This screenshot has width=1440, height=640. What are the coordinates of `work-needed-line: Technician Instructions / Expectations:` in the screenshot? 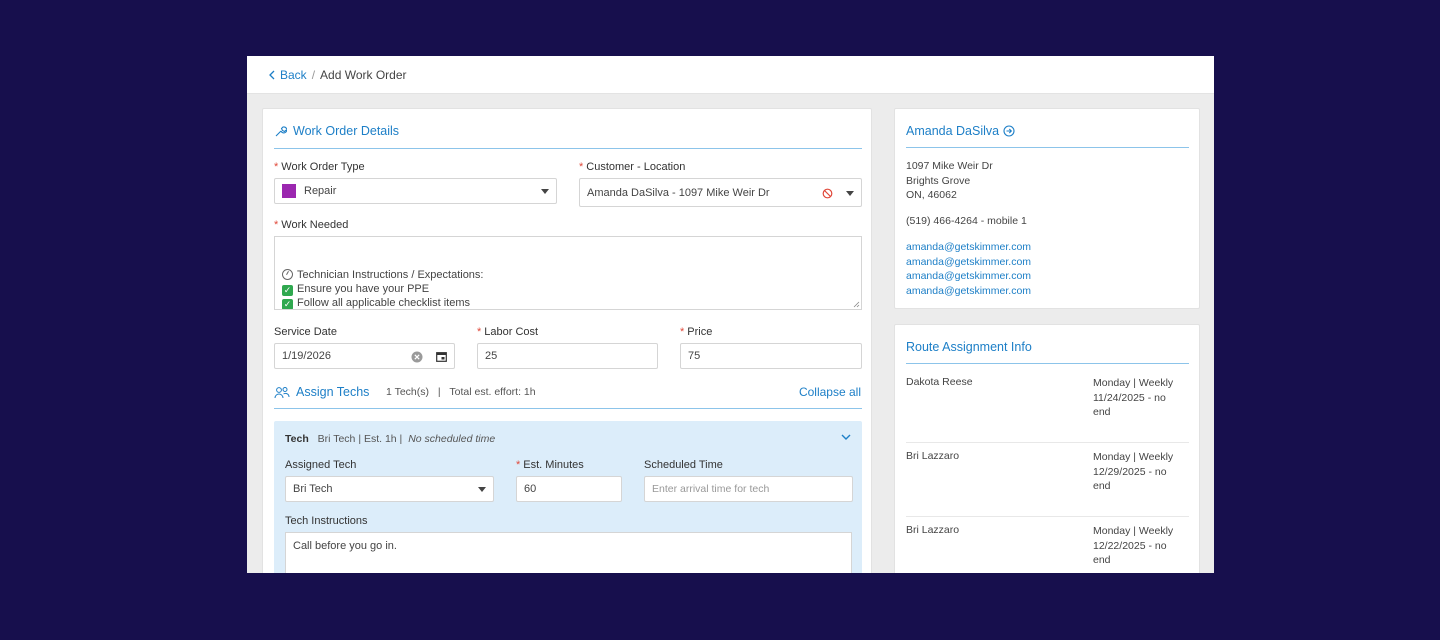 It's located at (568, 275).